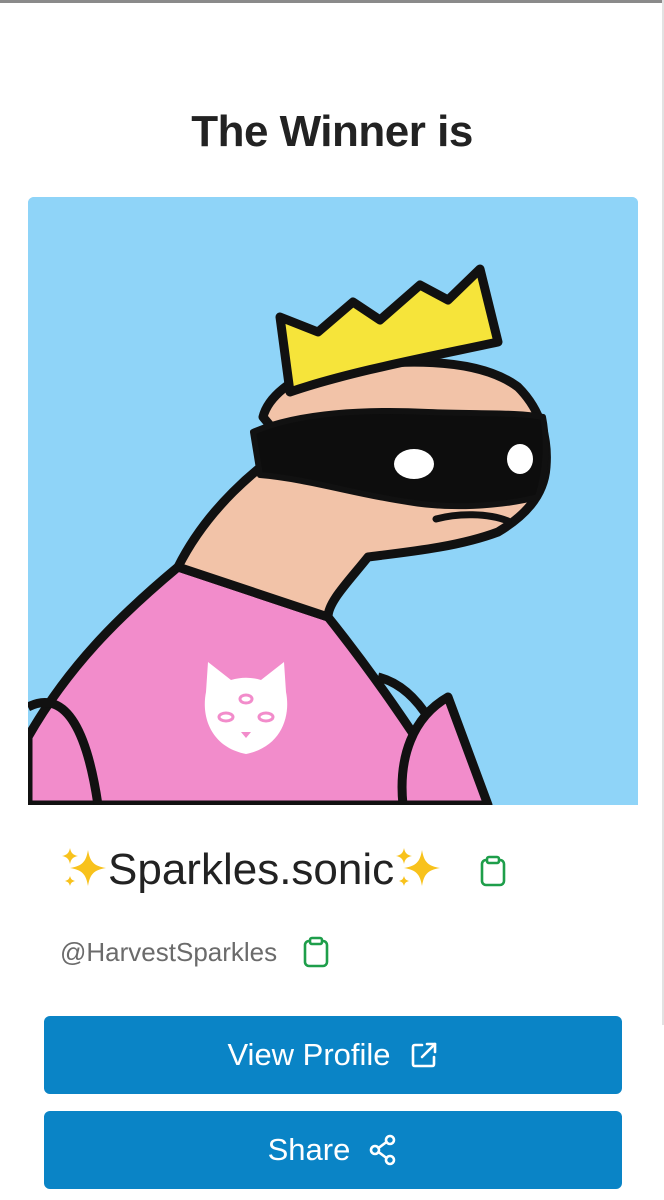 The height and width of the screenshot is (1200, 664). I want to click on share-label: Share, so click(309, 1149).